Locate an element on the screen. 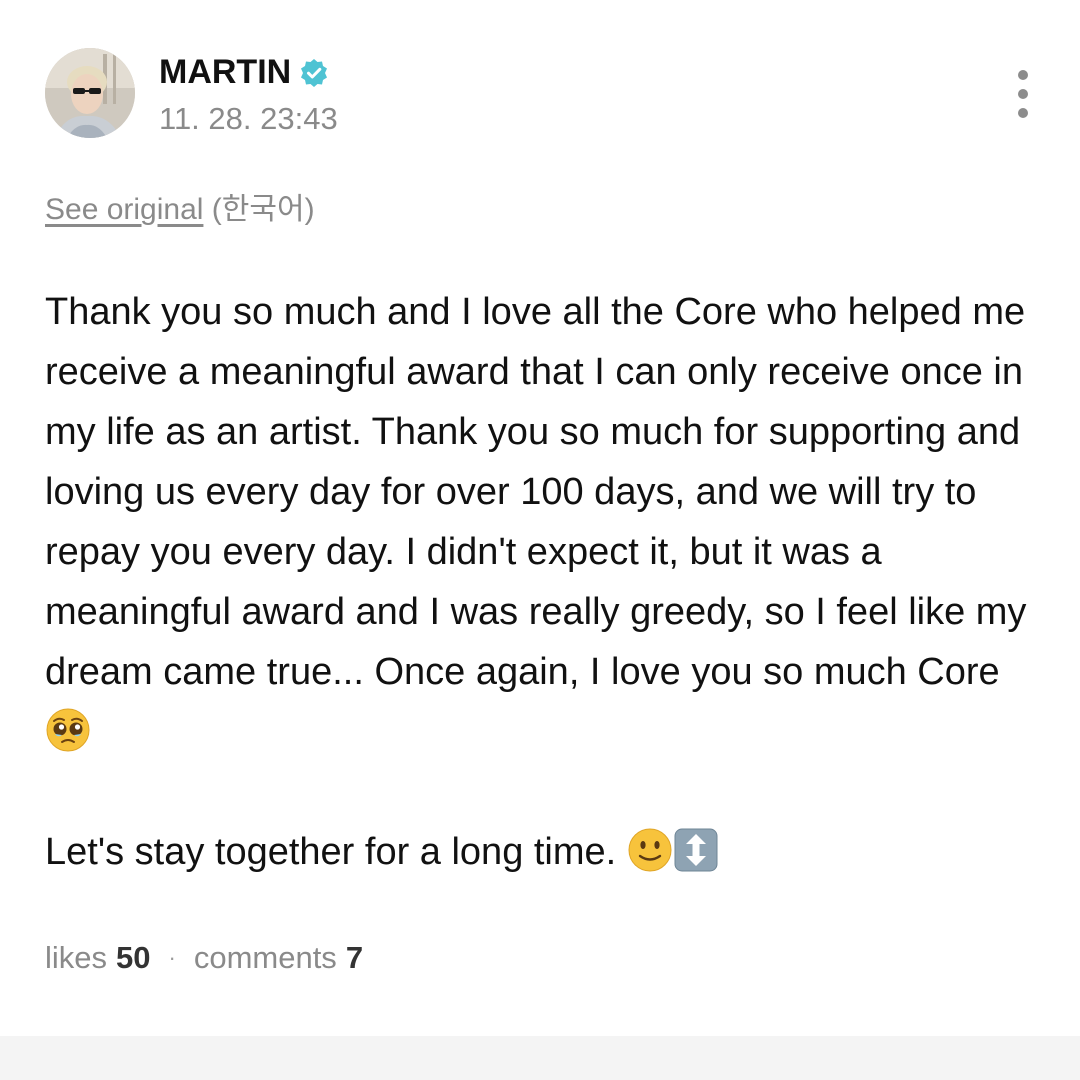  author-name: MARTIN is located at coordinates (225, 72).